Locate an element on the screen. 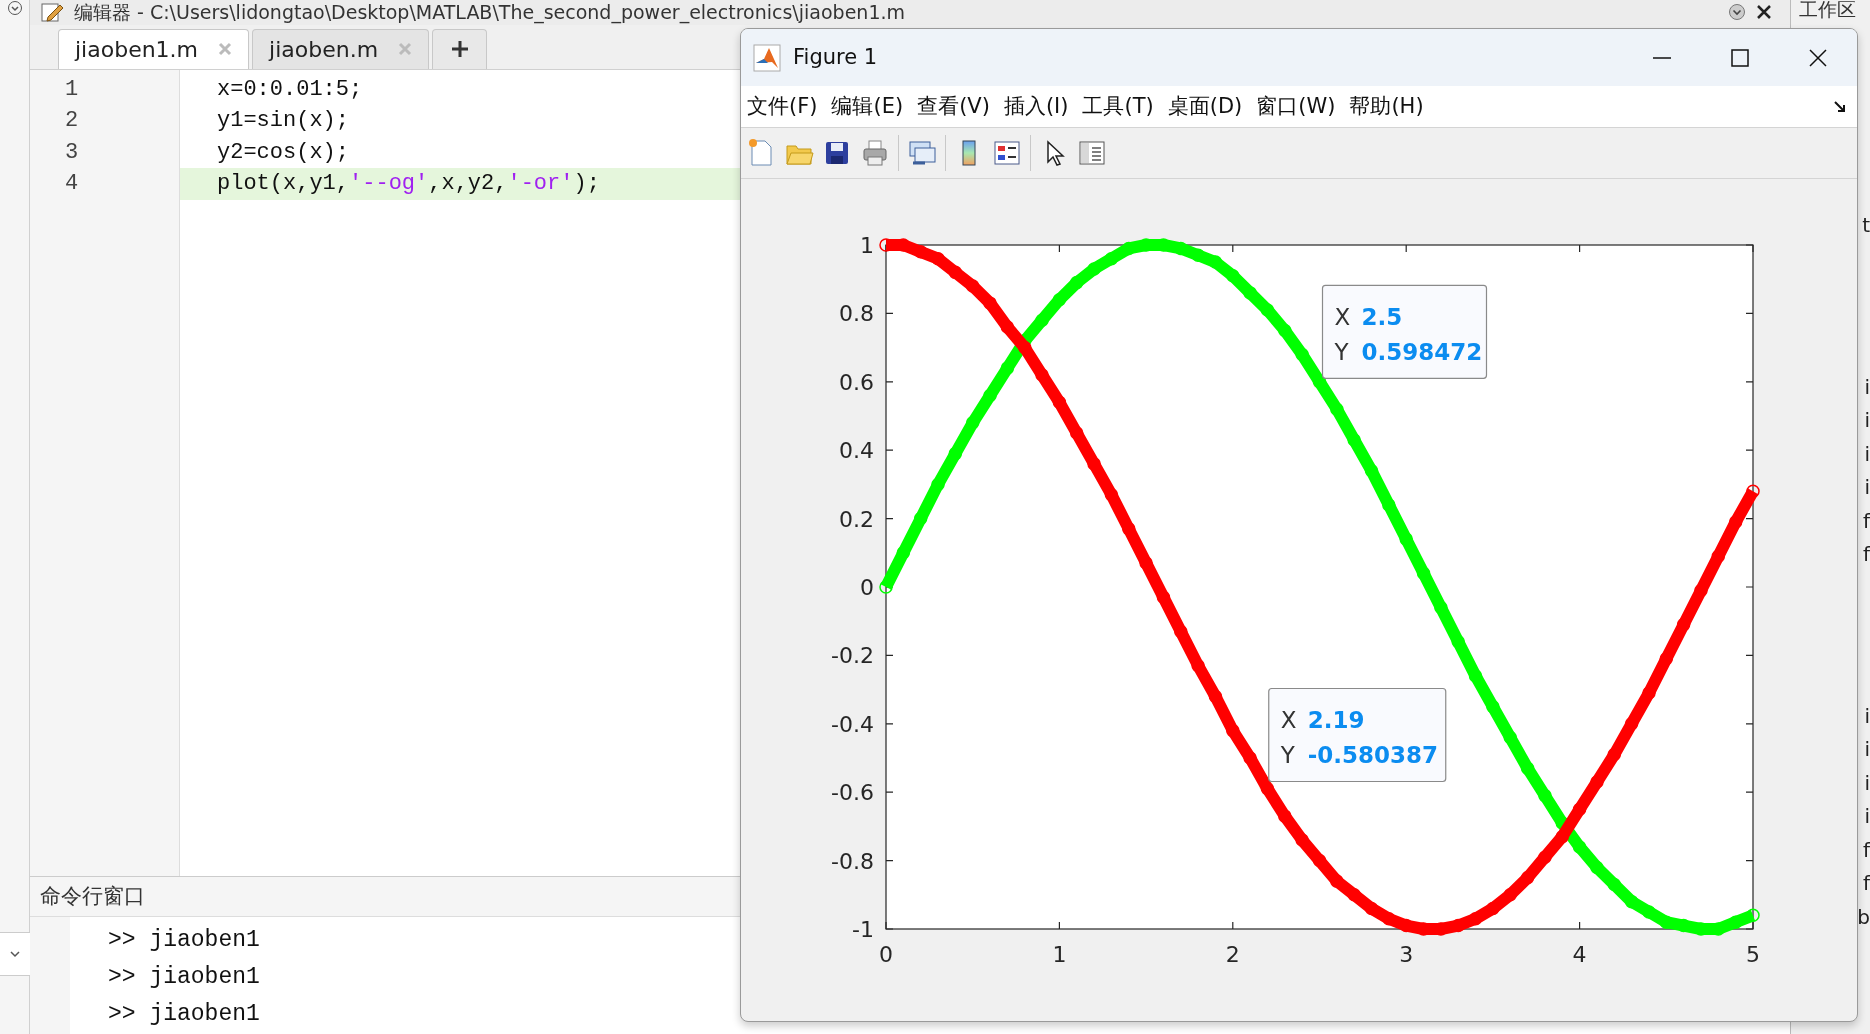  y-tick-label: -0.8 is located at coordinates (852, 861).